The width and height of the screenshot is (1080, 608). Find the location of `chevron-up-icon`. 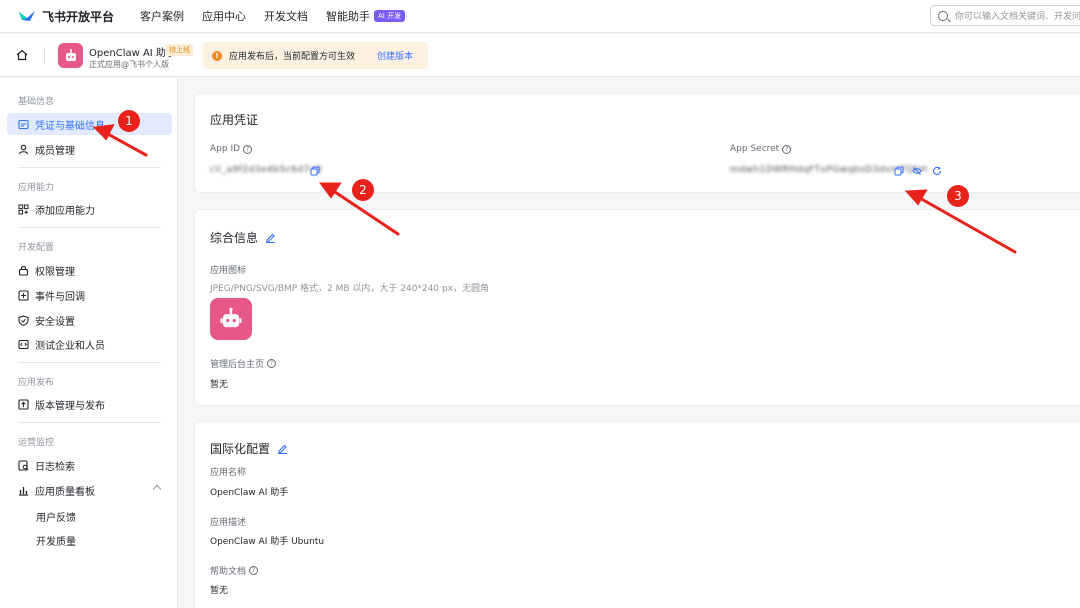

chevron-up-icon is located at coordinates (157, 489).